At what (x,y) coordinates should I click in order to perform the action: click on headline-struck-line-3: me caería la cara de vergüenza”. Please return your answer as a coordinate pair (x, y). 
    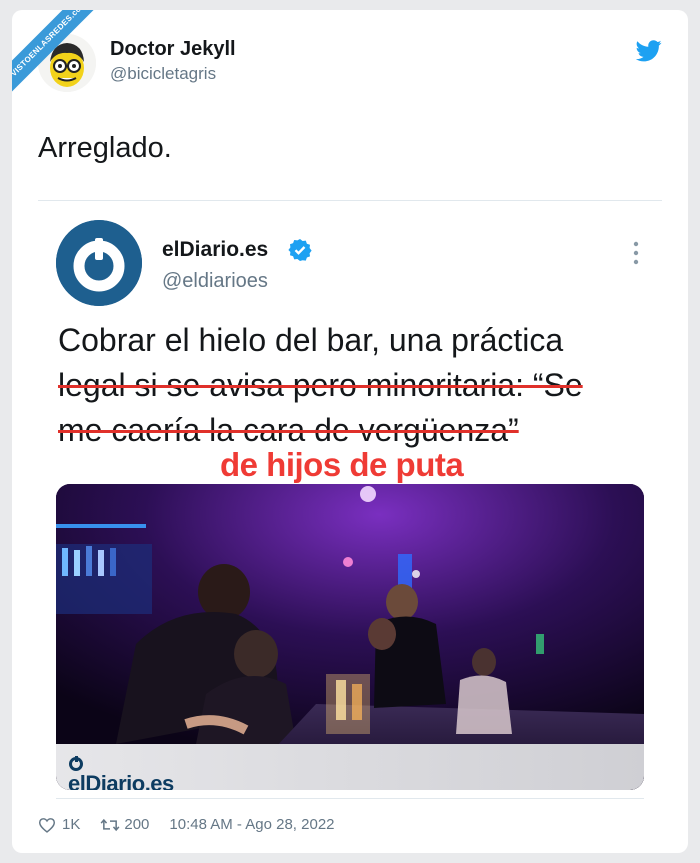
    Looking at the image, I should click on (288, 430).